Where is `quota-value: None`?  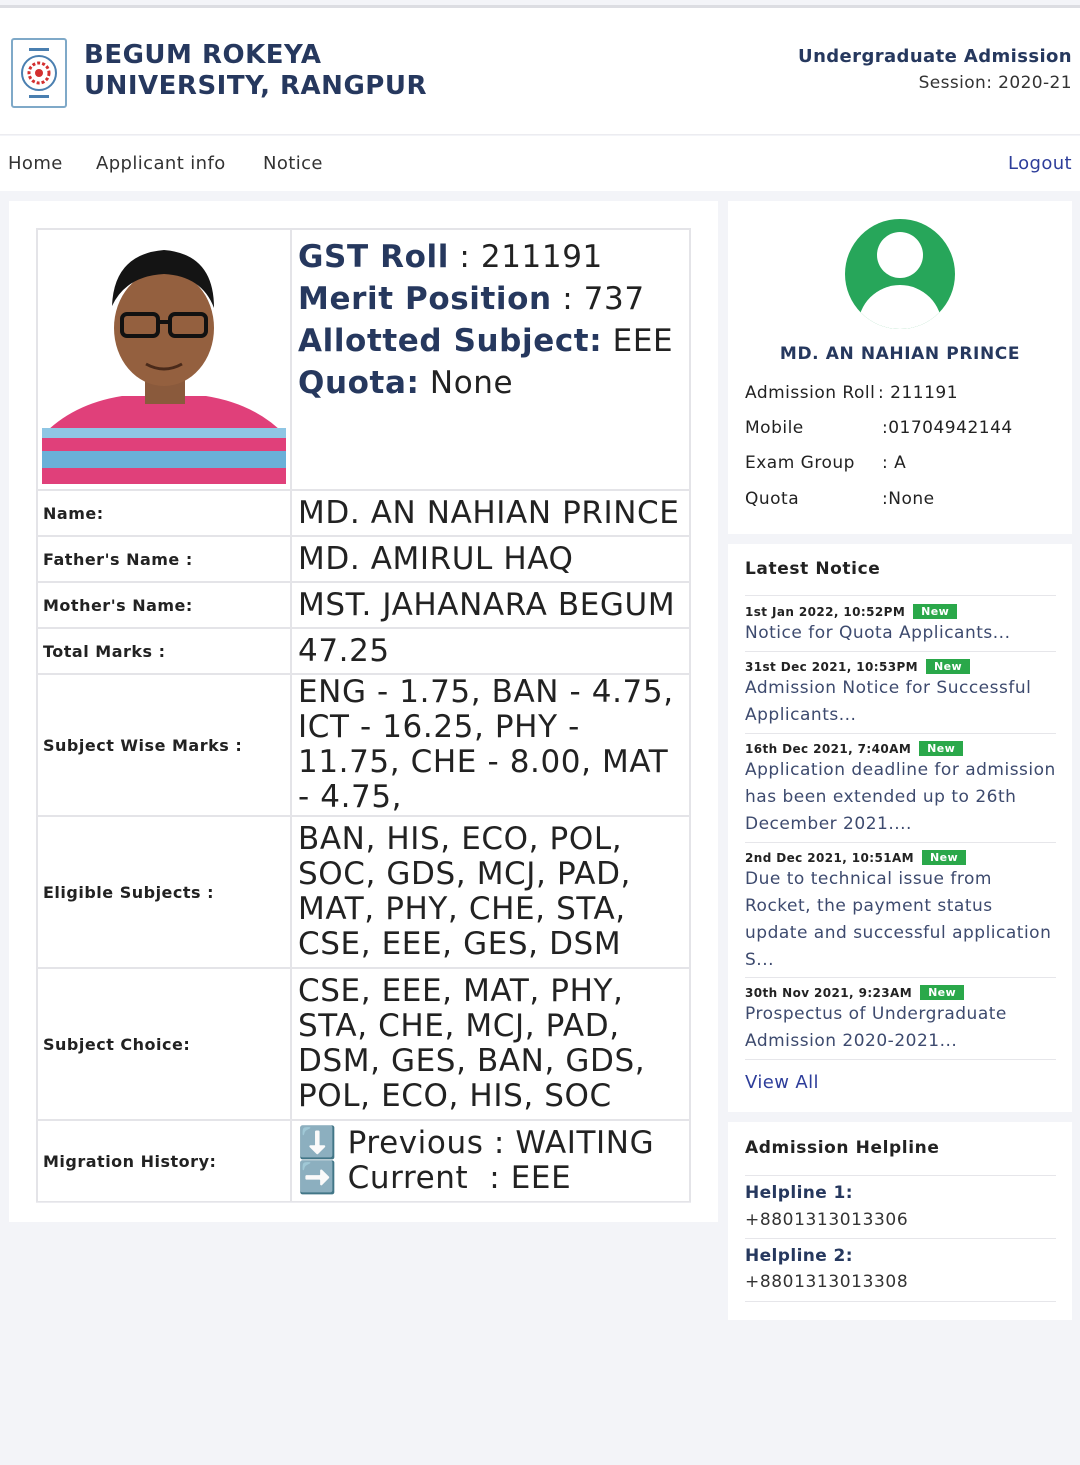 quota-value: None is located at coordinates (466, 383).